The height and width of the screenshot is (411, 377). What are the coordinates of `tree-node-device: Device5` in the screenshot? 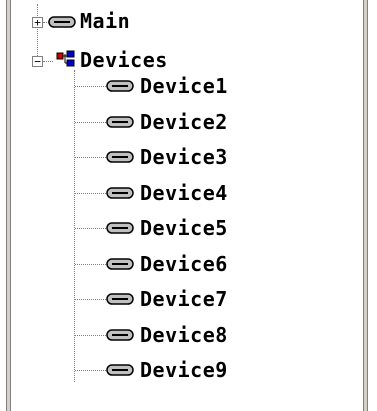 It's located at (184, 228).